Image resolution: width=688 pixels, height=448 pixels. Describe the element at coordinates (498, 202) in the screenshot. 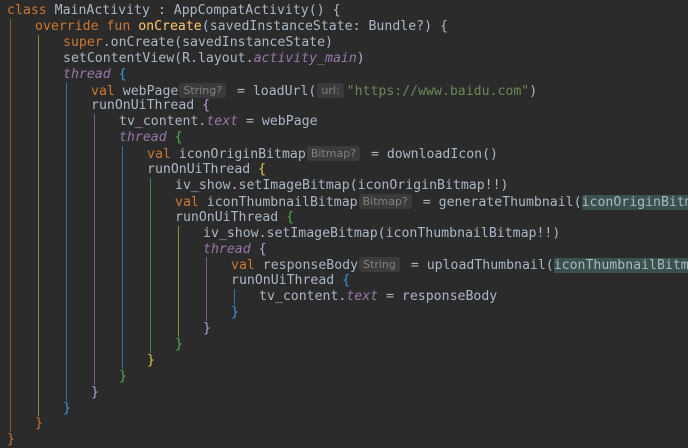

I see `code-text: = generateThumbnail(` at that location.